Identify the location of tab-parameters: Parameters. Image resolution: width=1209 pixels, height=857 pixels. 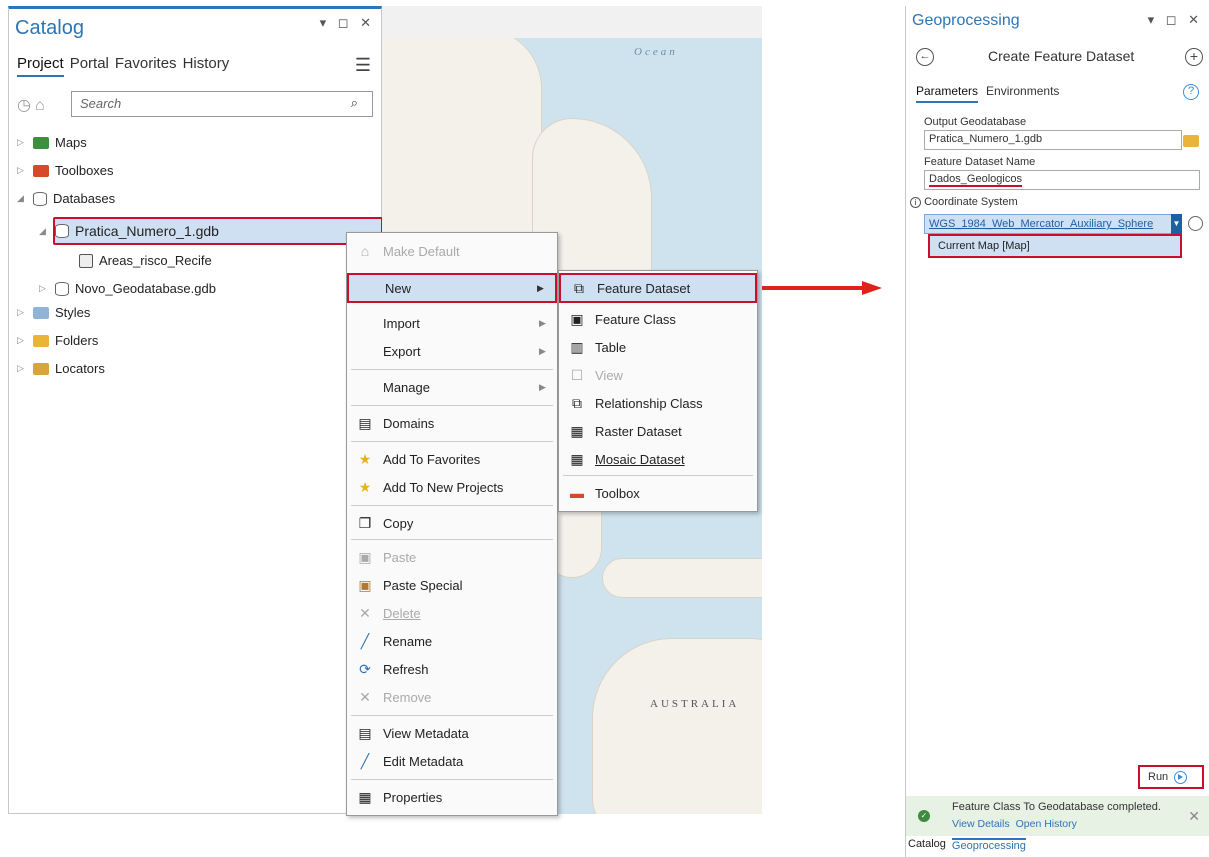
(947, 93).